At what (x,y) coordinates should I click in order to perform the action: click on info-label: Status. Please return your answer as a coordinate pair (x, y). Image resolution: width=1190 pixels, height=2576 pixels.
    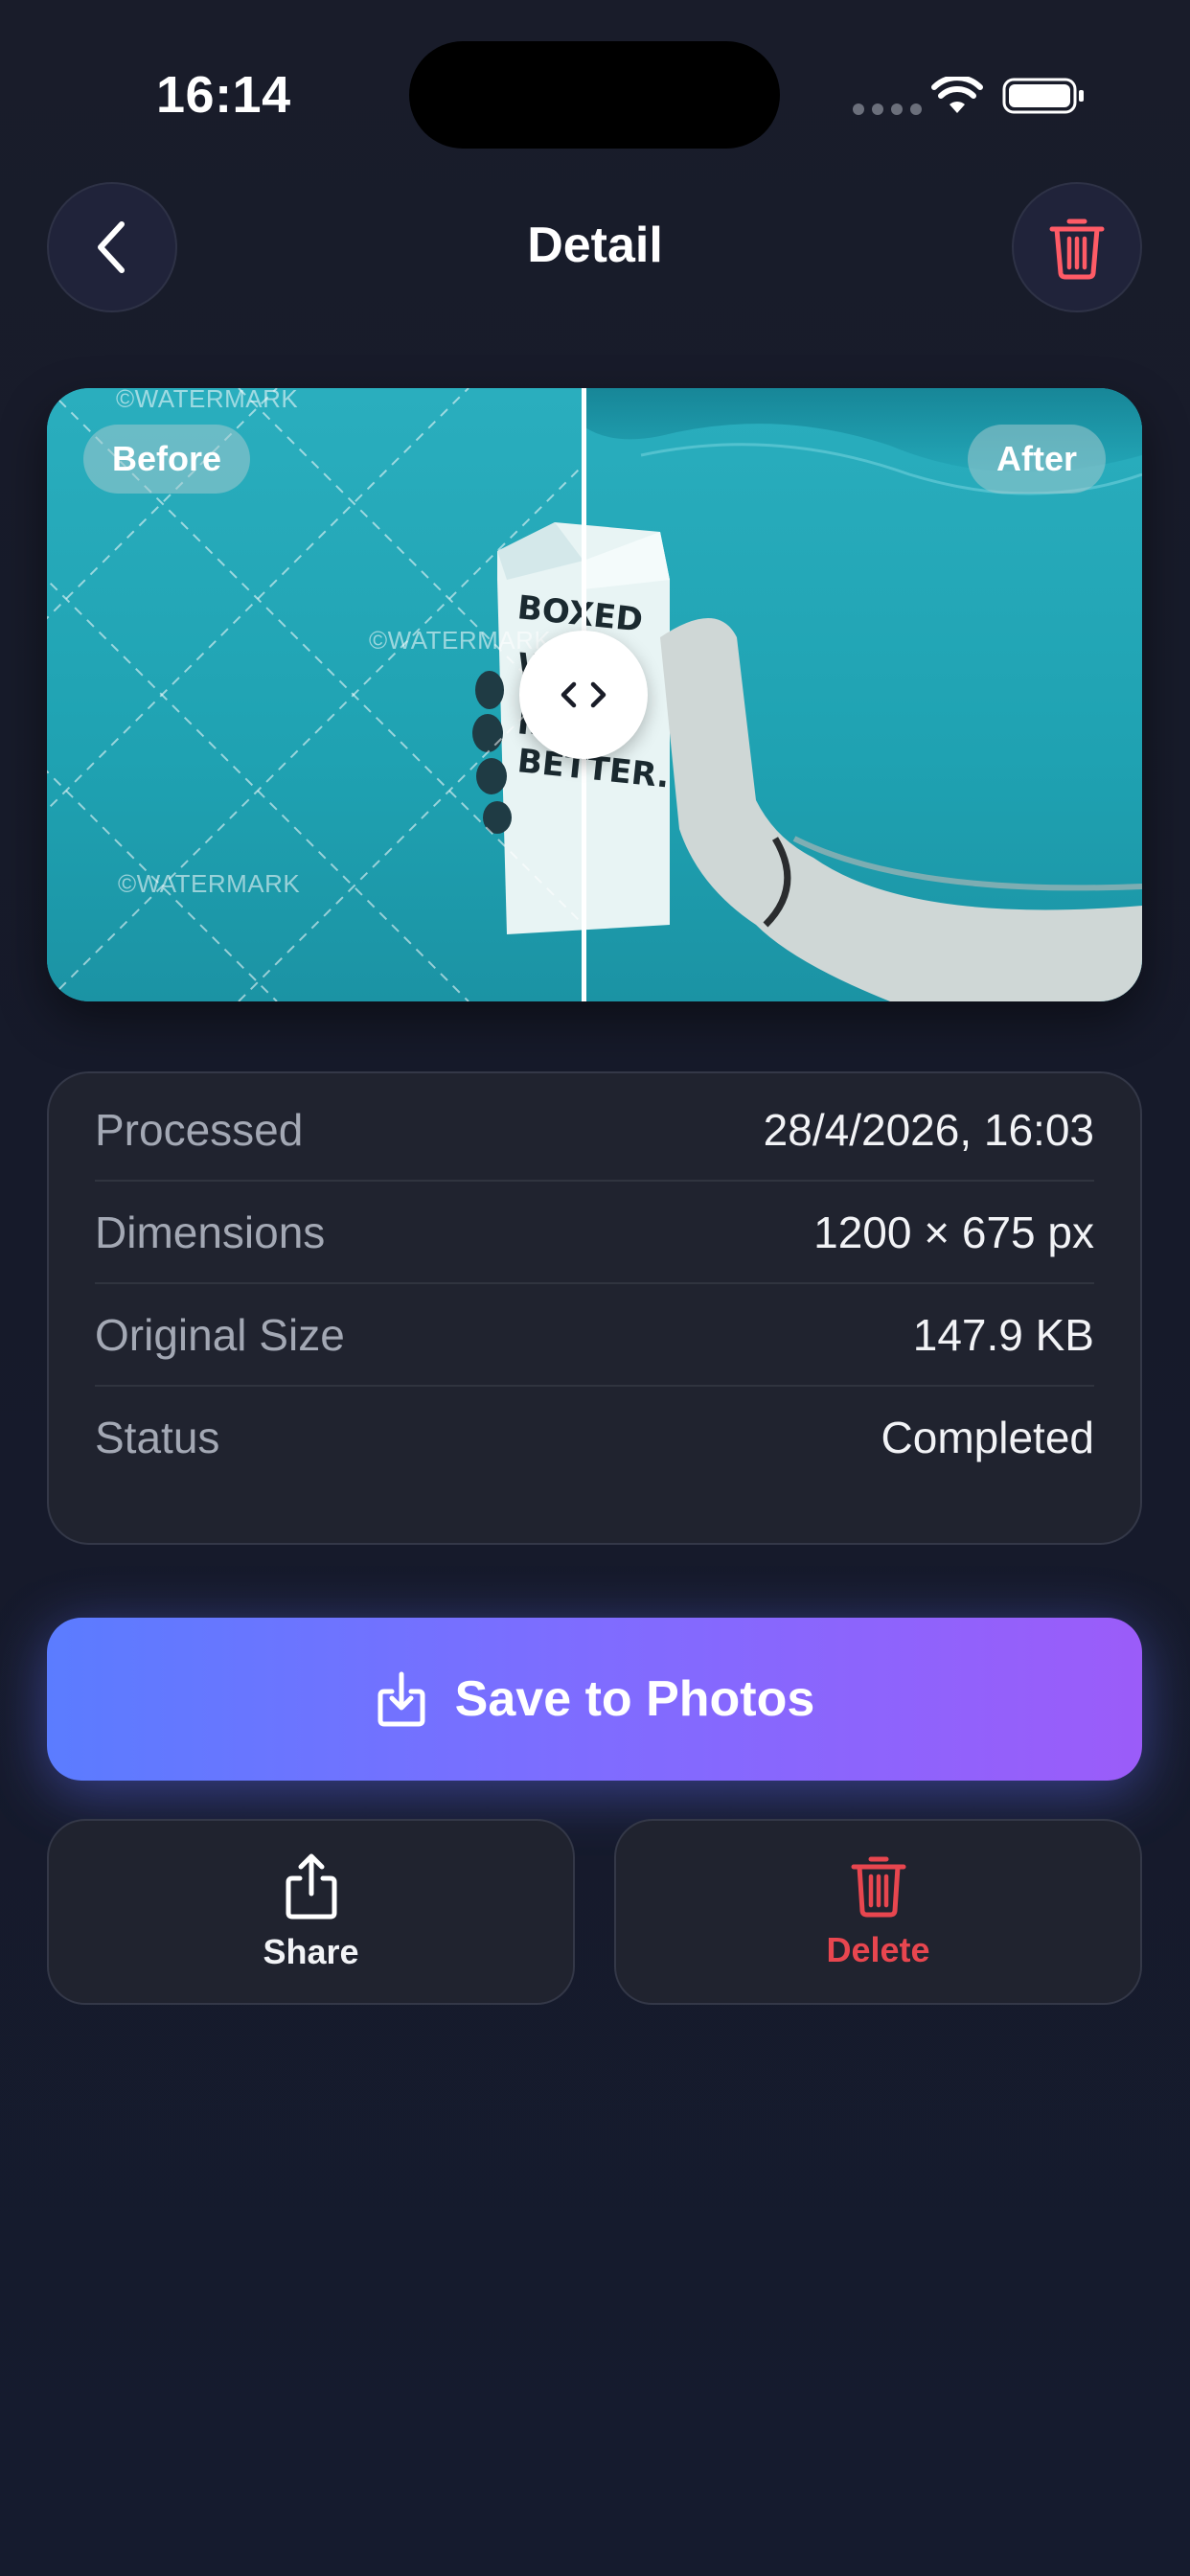
    Looking at the image, I should click on (158, 1437).